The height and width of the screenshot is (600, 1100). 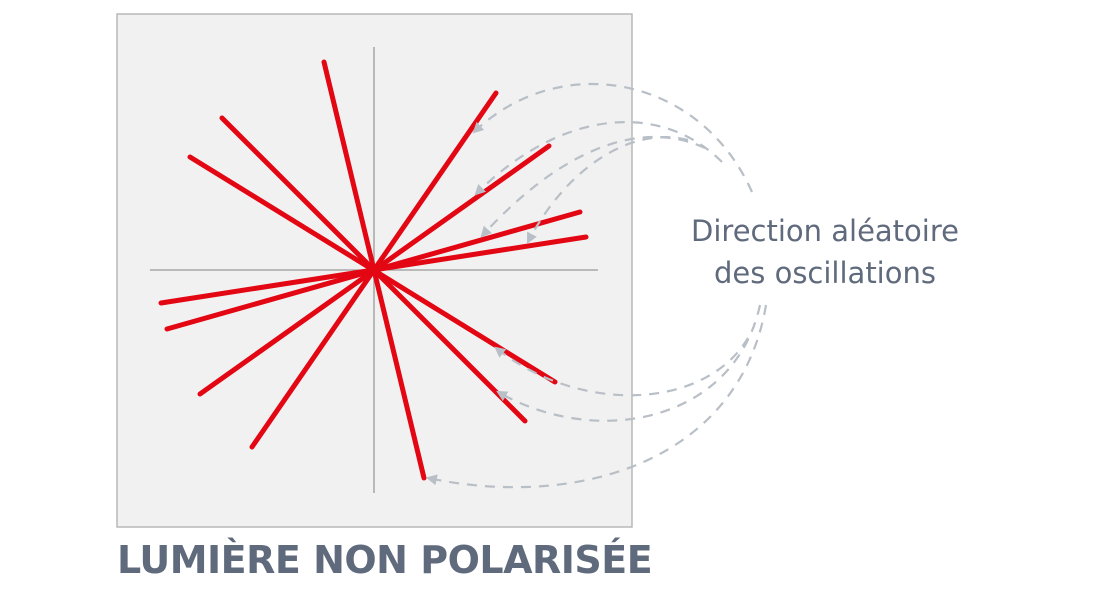 What do you see at coordinates (825, 231) in the screenshot?
I see `annotation-line-1: Direction aléatoire` at bounding box center [825, 231].